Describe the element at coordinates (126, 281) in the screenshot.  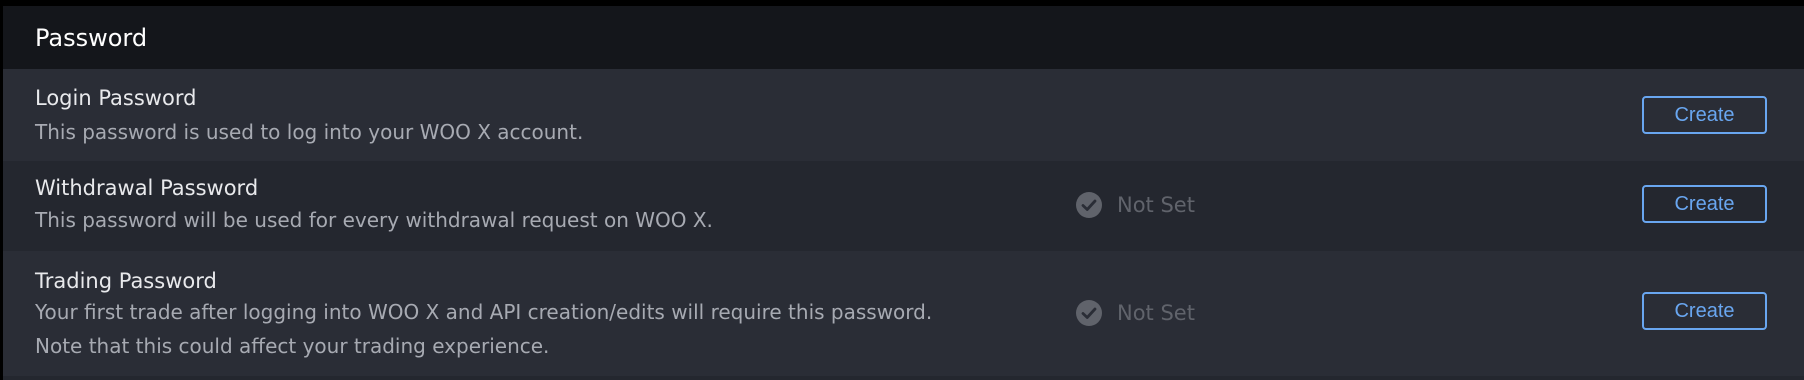
I see `trading-password-title: Trading Password` at that location.